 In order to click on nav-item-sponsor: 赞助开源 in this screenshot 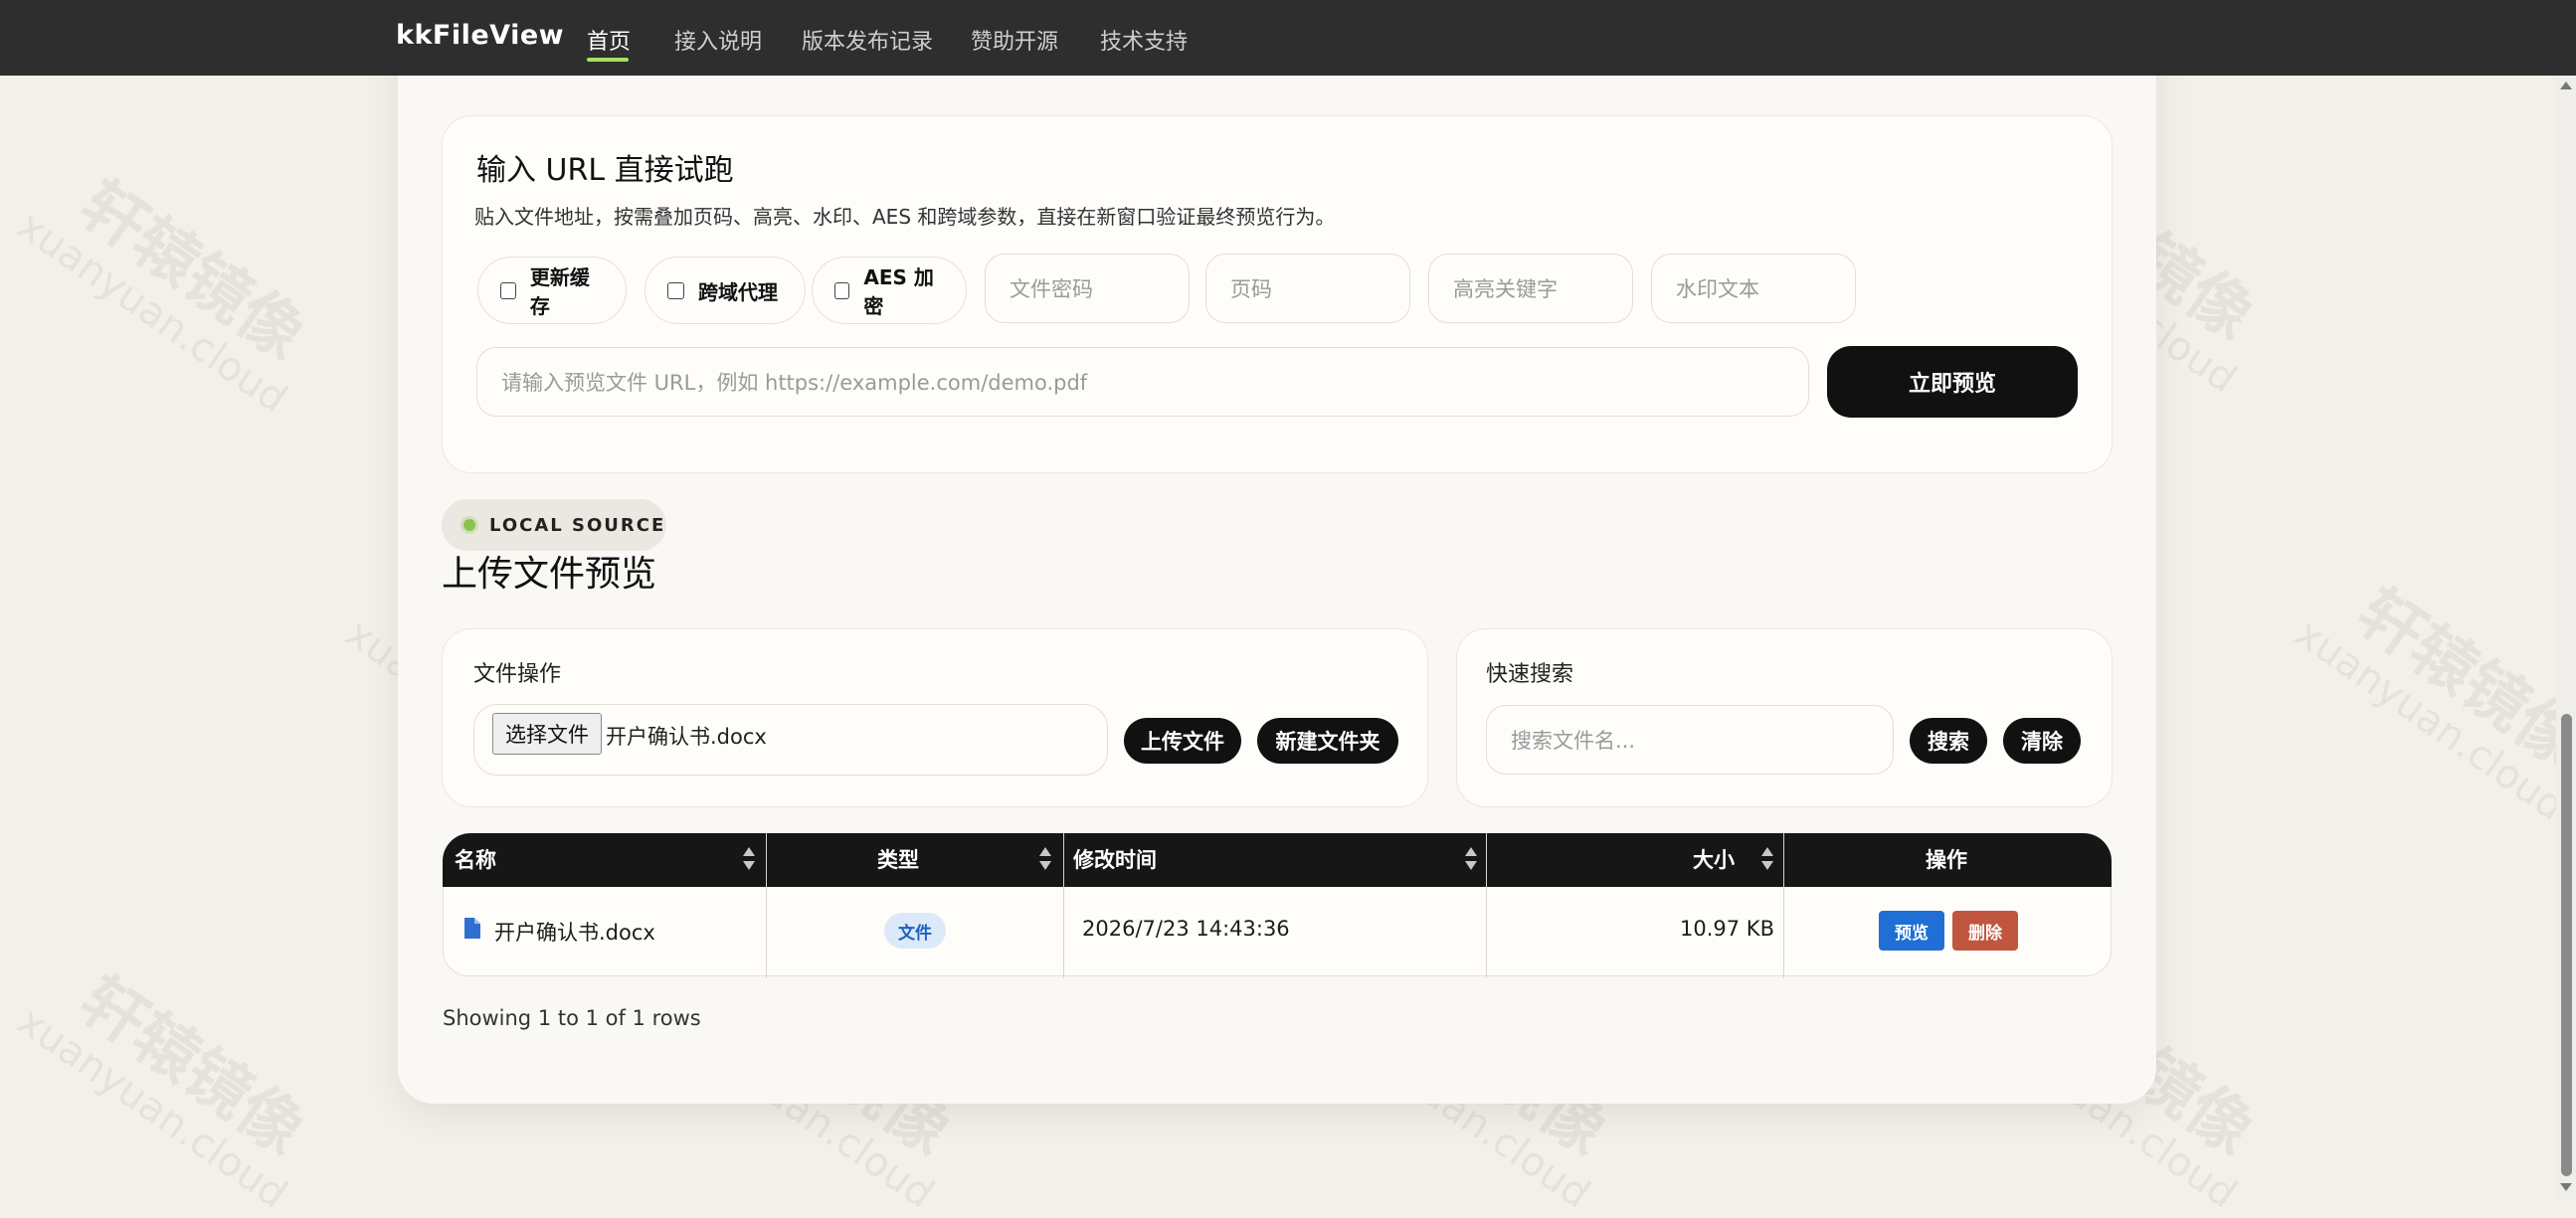, I will do `click(1014, 40)`.